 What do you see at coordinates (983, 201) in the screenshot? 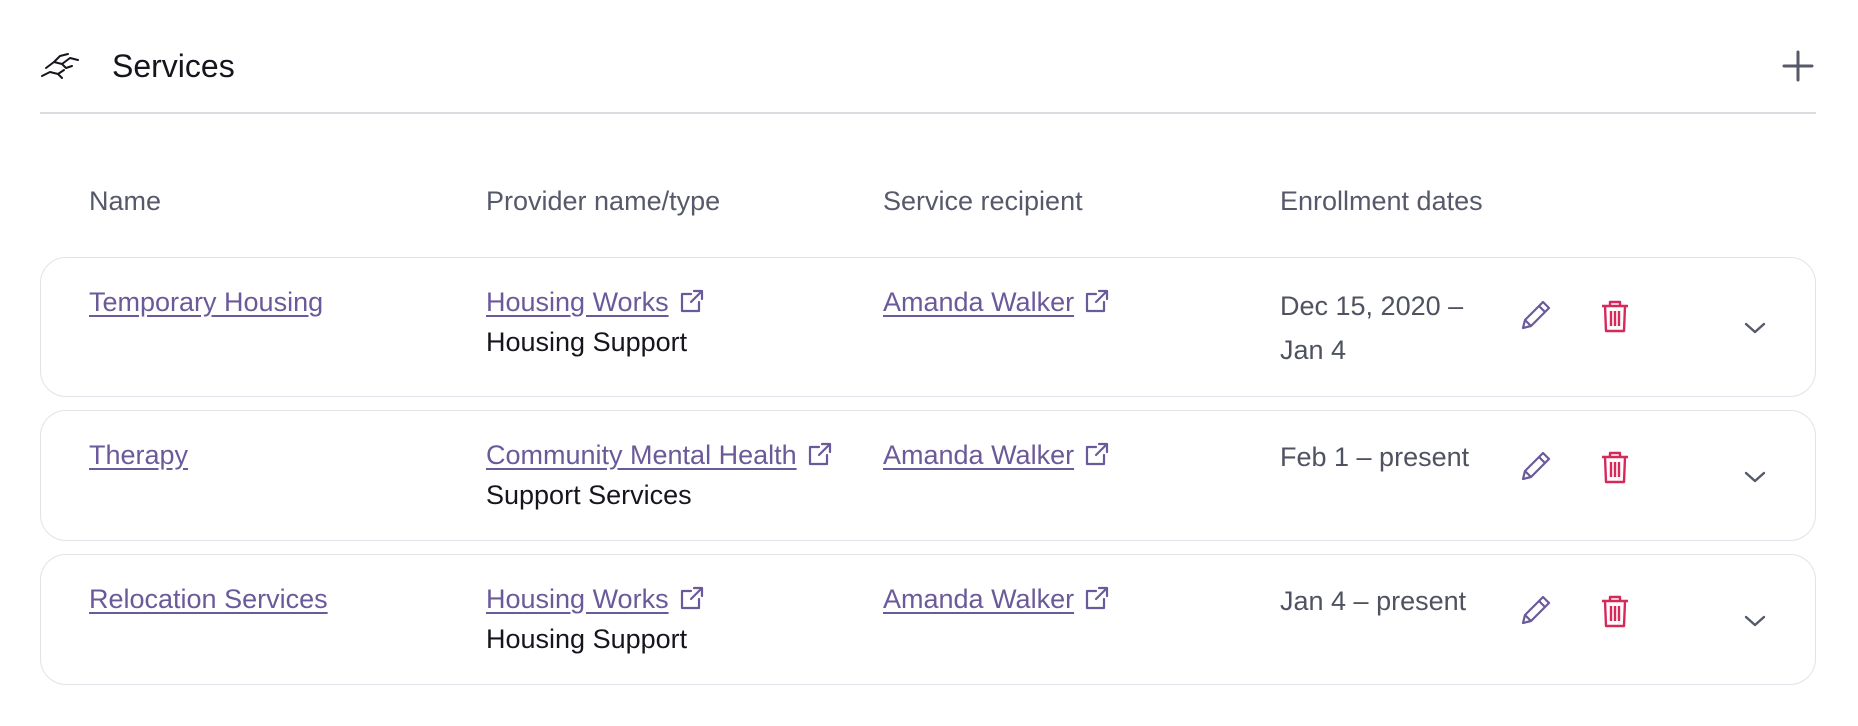
I see `column-header-recipient: Service recipient` at bounding box center [983, 201].